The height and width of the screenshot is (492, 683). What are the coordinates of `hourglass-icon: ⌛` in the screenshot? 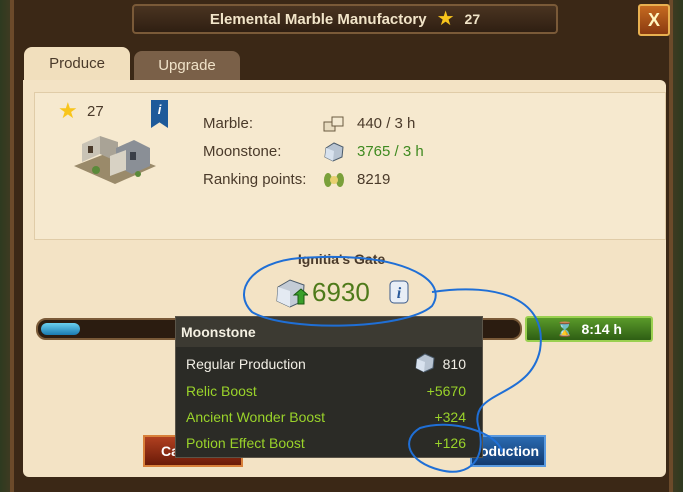 It's located at (565, 328).